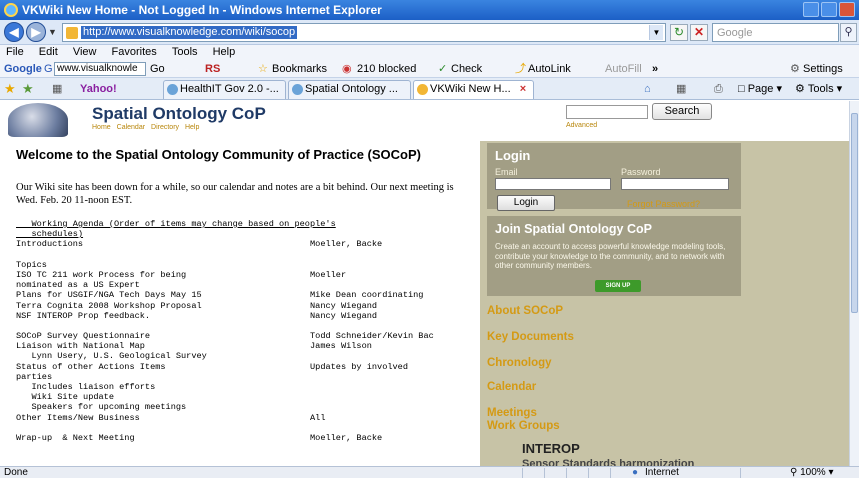 This screenshot has width=859, height=478. Describe the element at coordinates (511, 387) in the screenshot. I see `sidebar-link-calendar: Calendar` at that location.